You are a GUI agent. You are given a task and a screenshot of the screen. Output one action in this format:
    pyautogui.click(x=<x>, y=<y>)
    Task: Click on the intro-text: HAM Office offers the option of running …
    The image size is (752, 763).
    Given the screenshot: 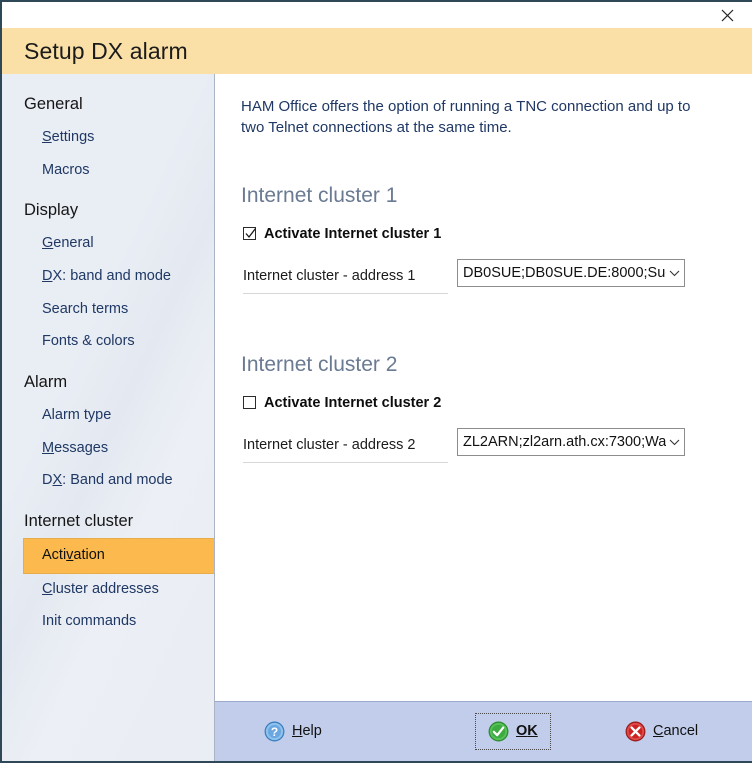 What is the action you would take?
    pyautogui.click(x=466, y=117)
    